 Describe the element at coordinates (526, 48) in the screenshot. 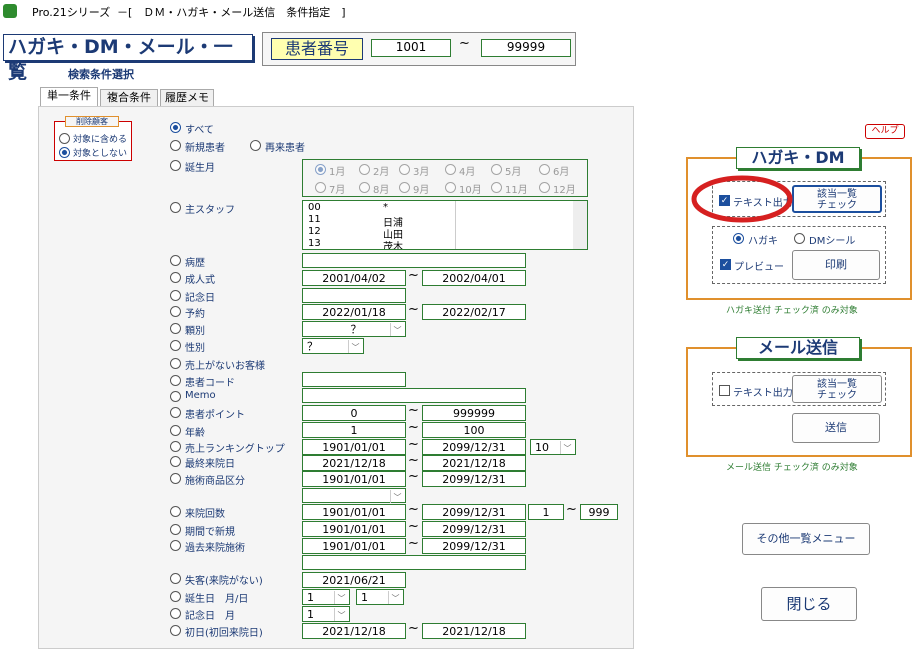

I see `patient-to-input: 99999` at that location.